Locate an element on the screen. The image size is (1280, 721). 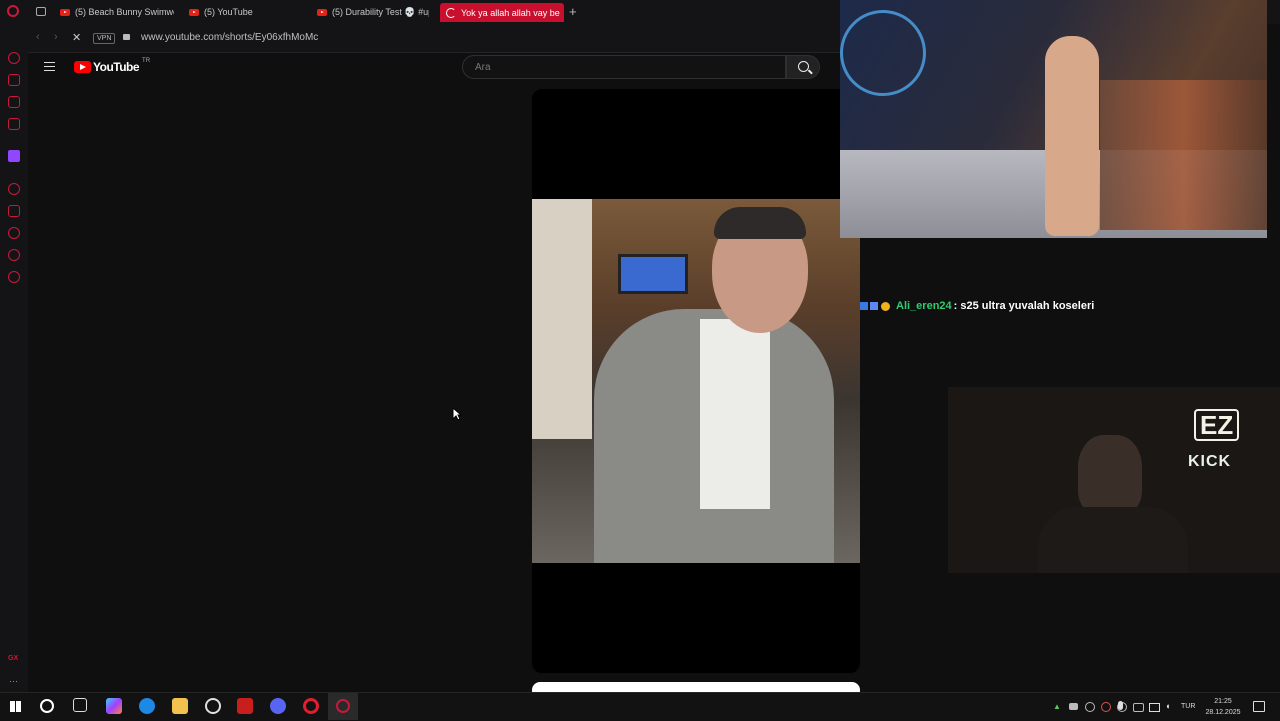
event-logo is located at coordinates (883, 53).